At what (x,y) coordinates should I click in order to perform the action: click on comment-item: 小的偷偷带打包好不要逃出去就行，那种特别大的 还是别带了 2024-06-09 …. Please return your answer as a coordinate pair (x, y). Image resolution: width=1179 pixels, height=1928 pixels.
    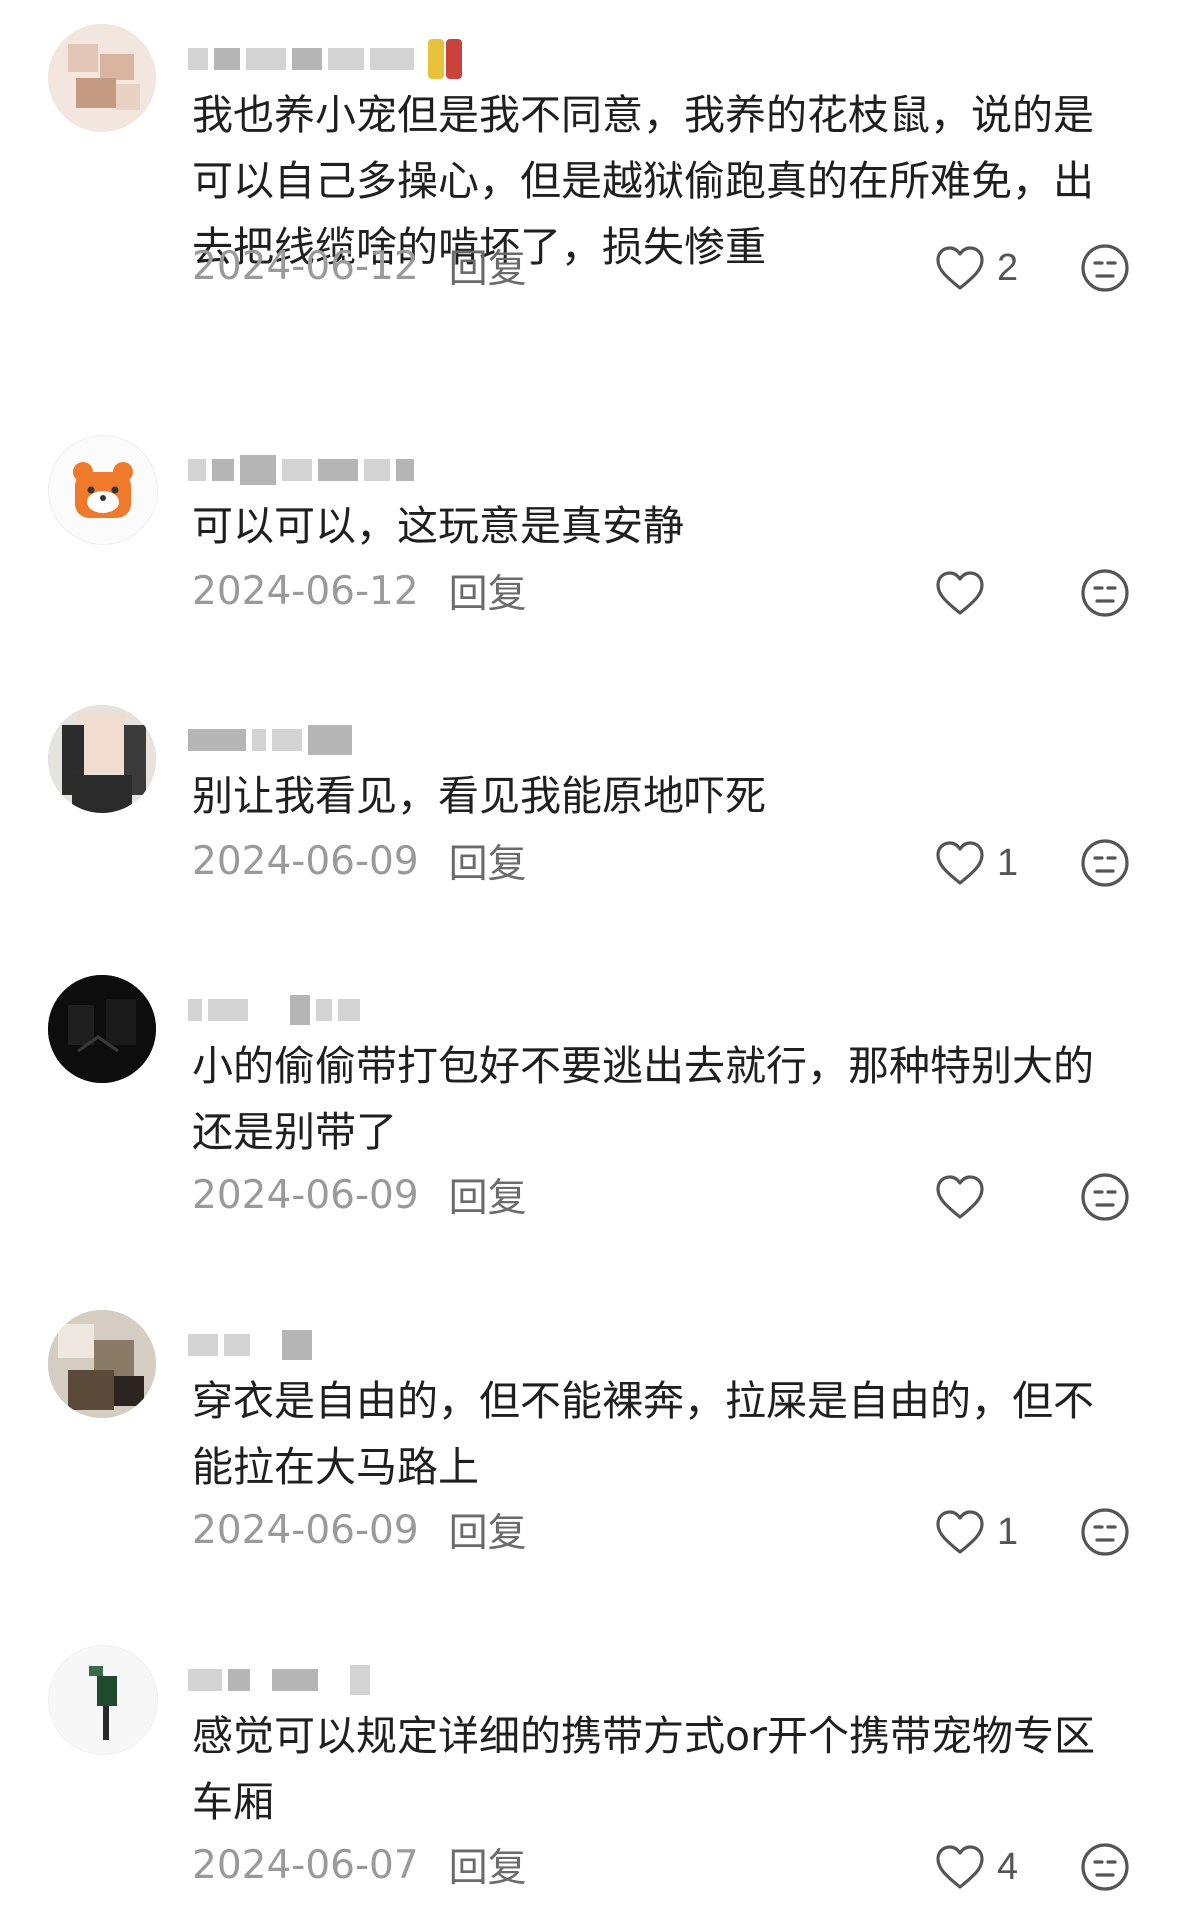
    Looking at the image, I should click on (589, 1115).